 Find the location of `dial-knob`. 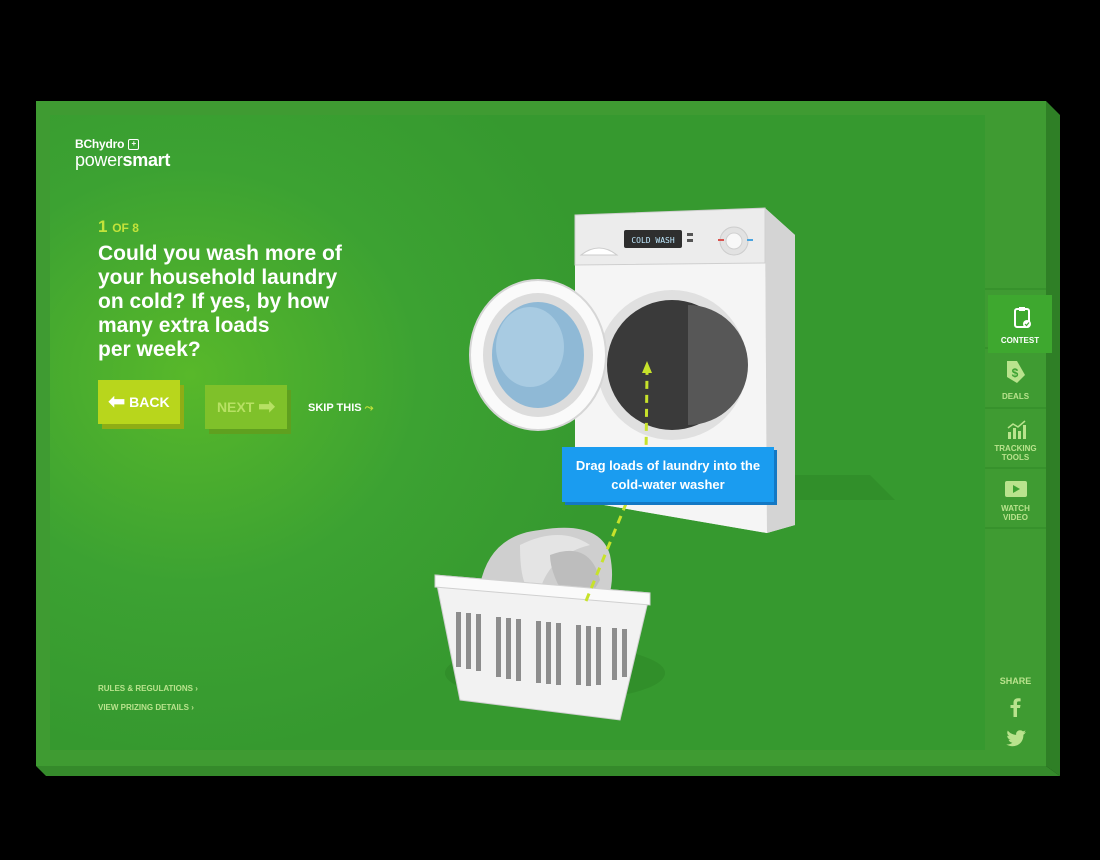

dial-knob is located at coordinates (734, 241).